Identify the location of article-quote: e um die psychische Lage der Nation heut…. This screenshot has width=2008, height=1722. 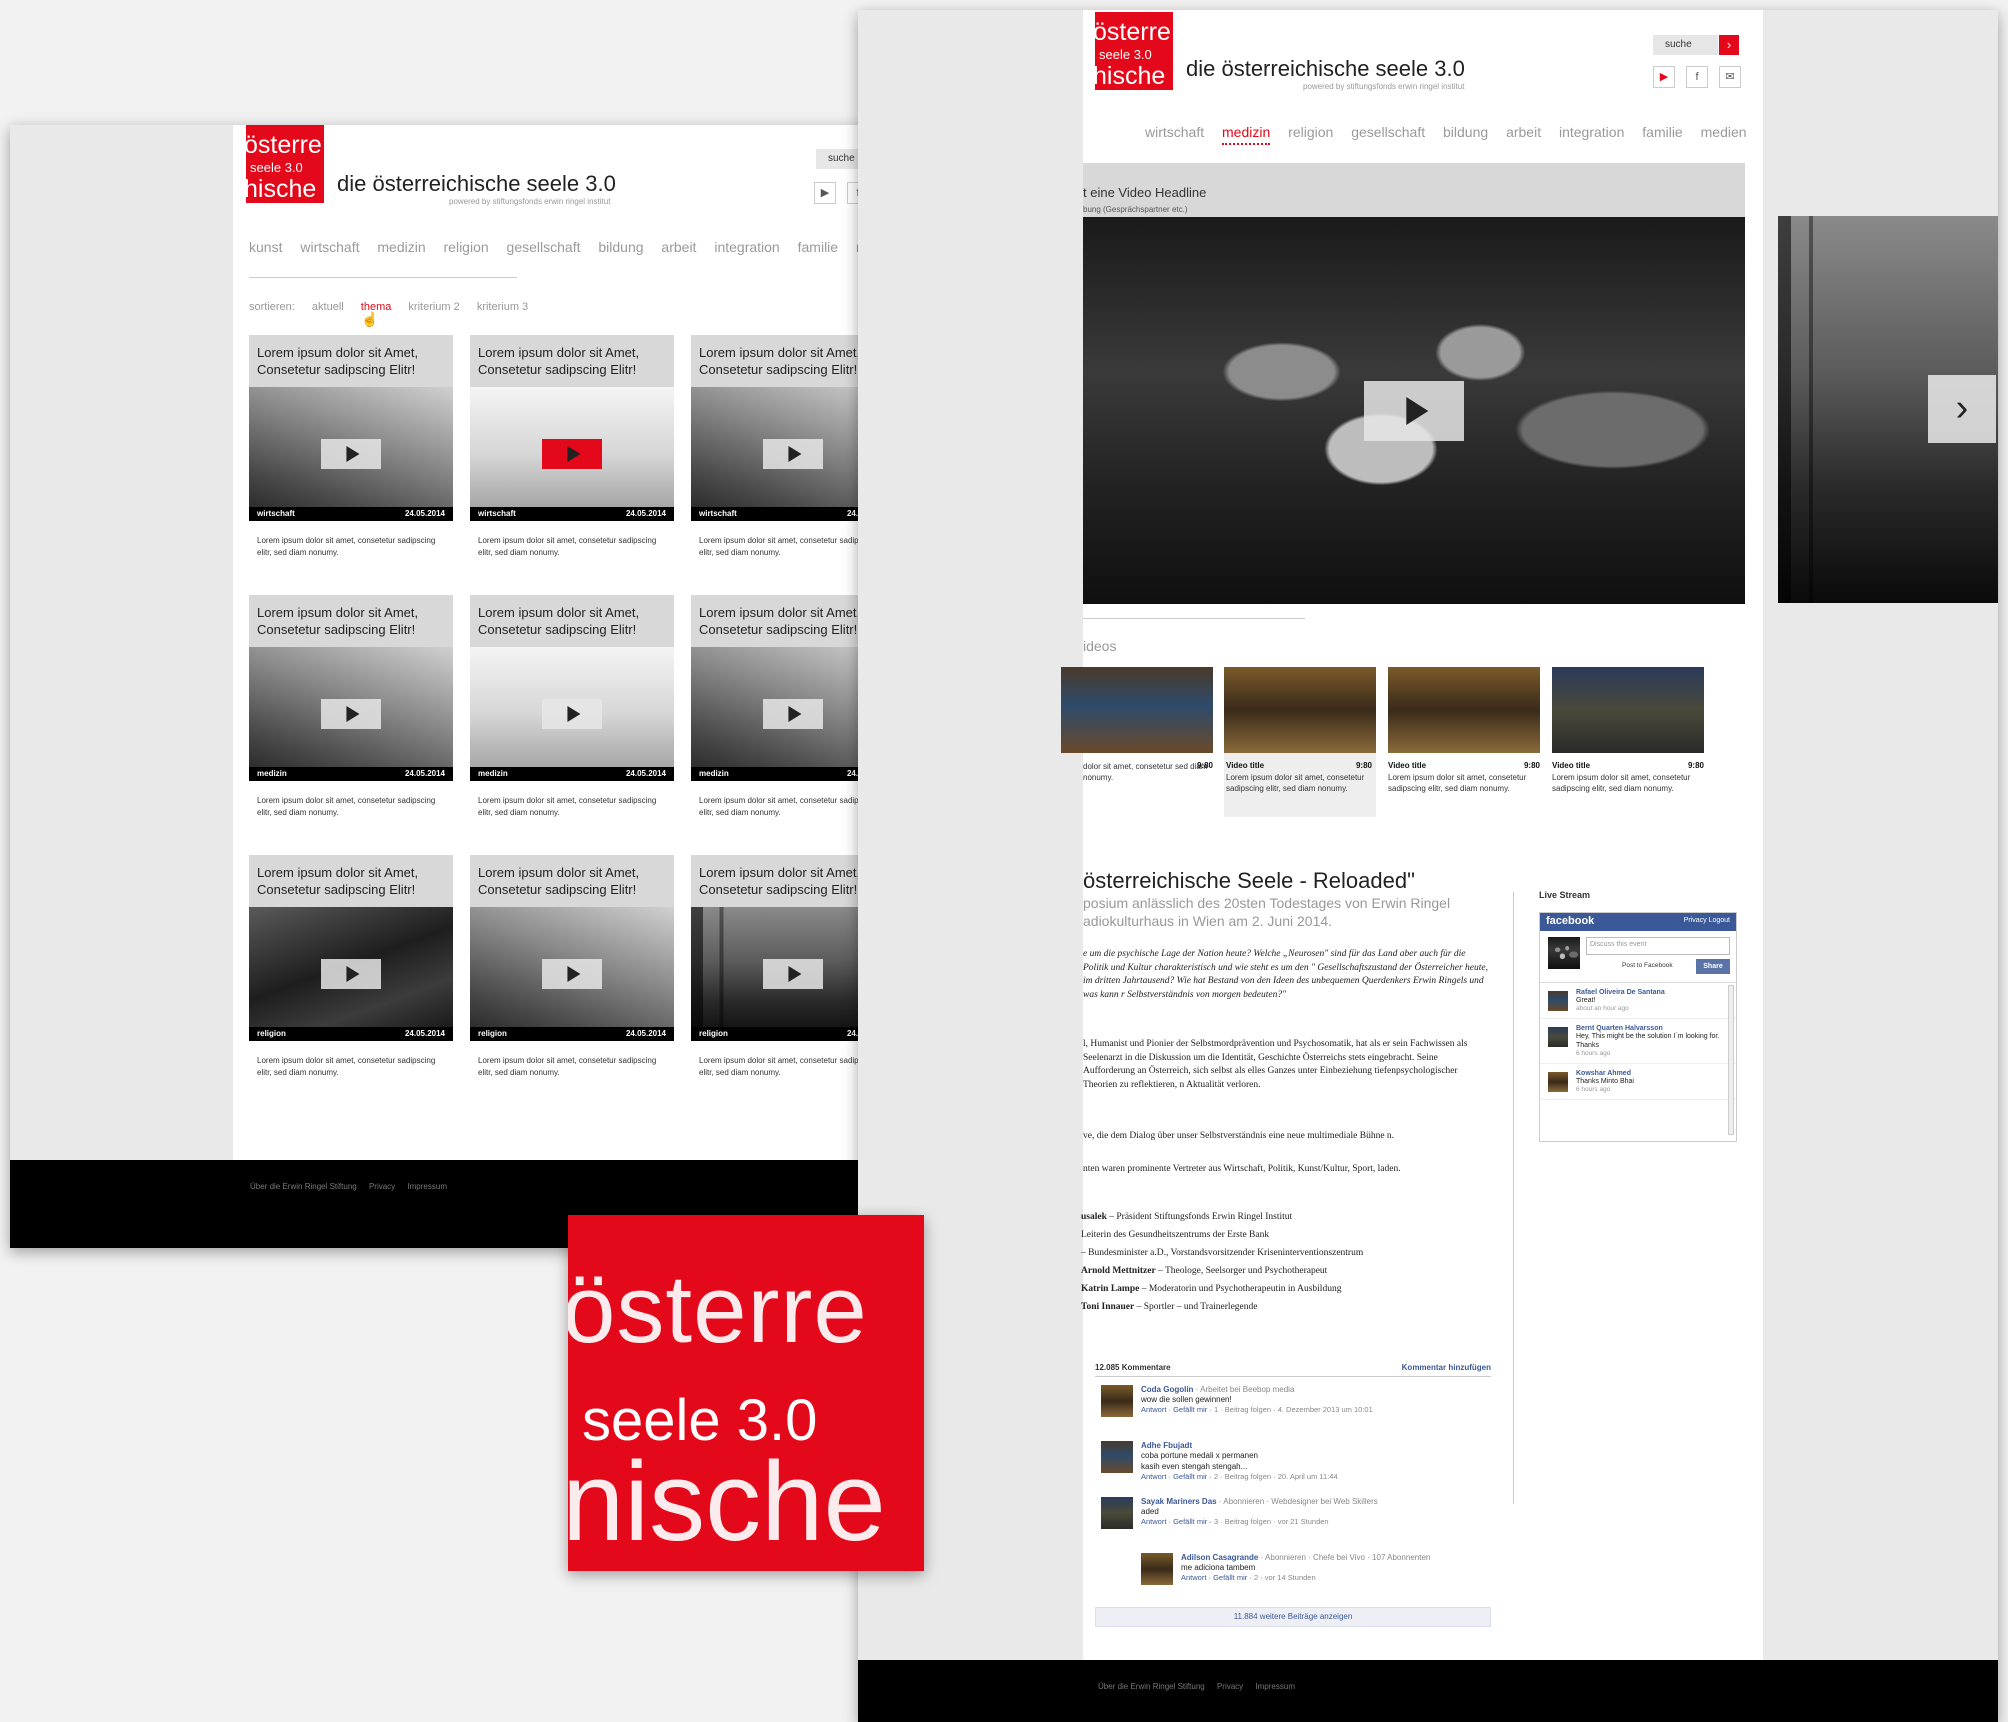
(1285, 975).